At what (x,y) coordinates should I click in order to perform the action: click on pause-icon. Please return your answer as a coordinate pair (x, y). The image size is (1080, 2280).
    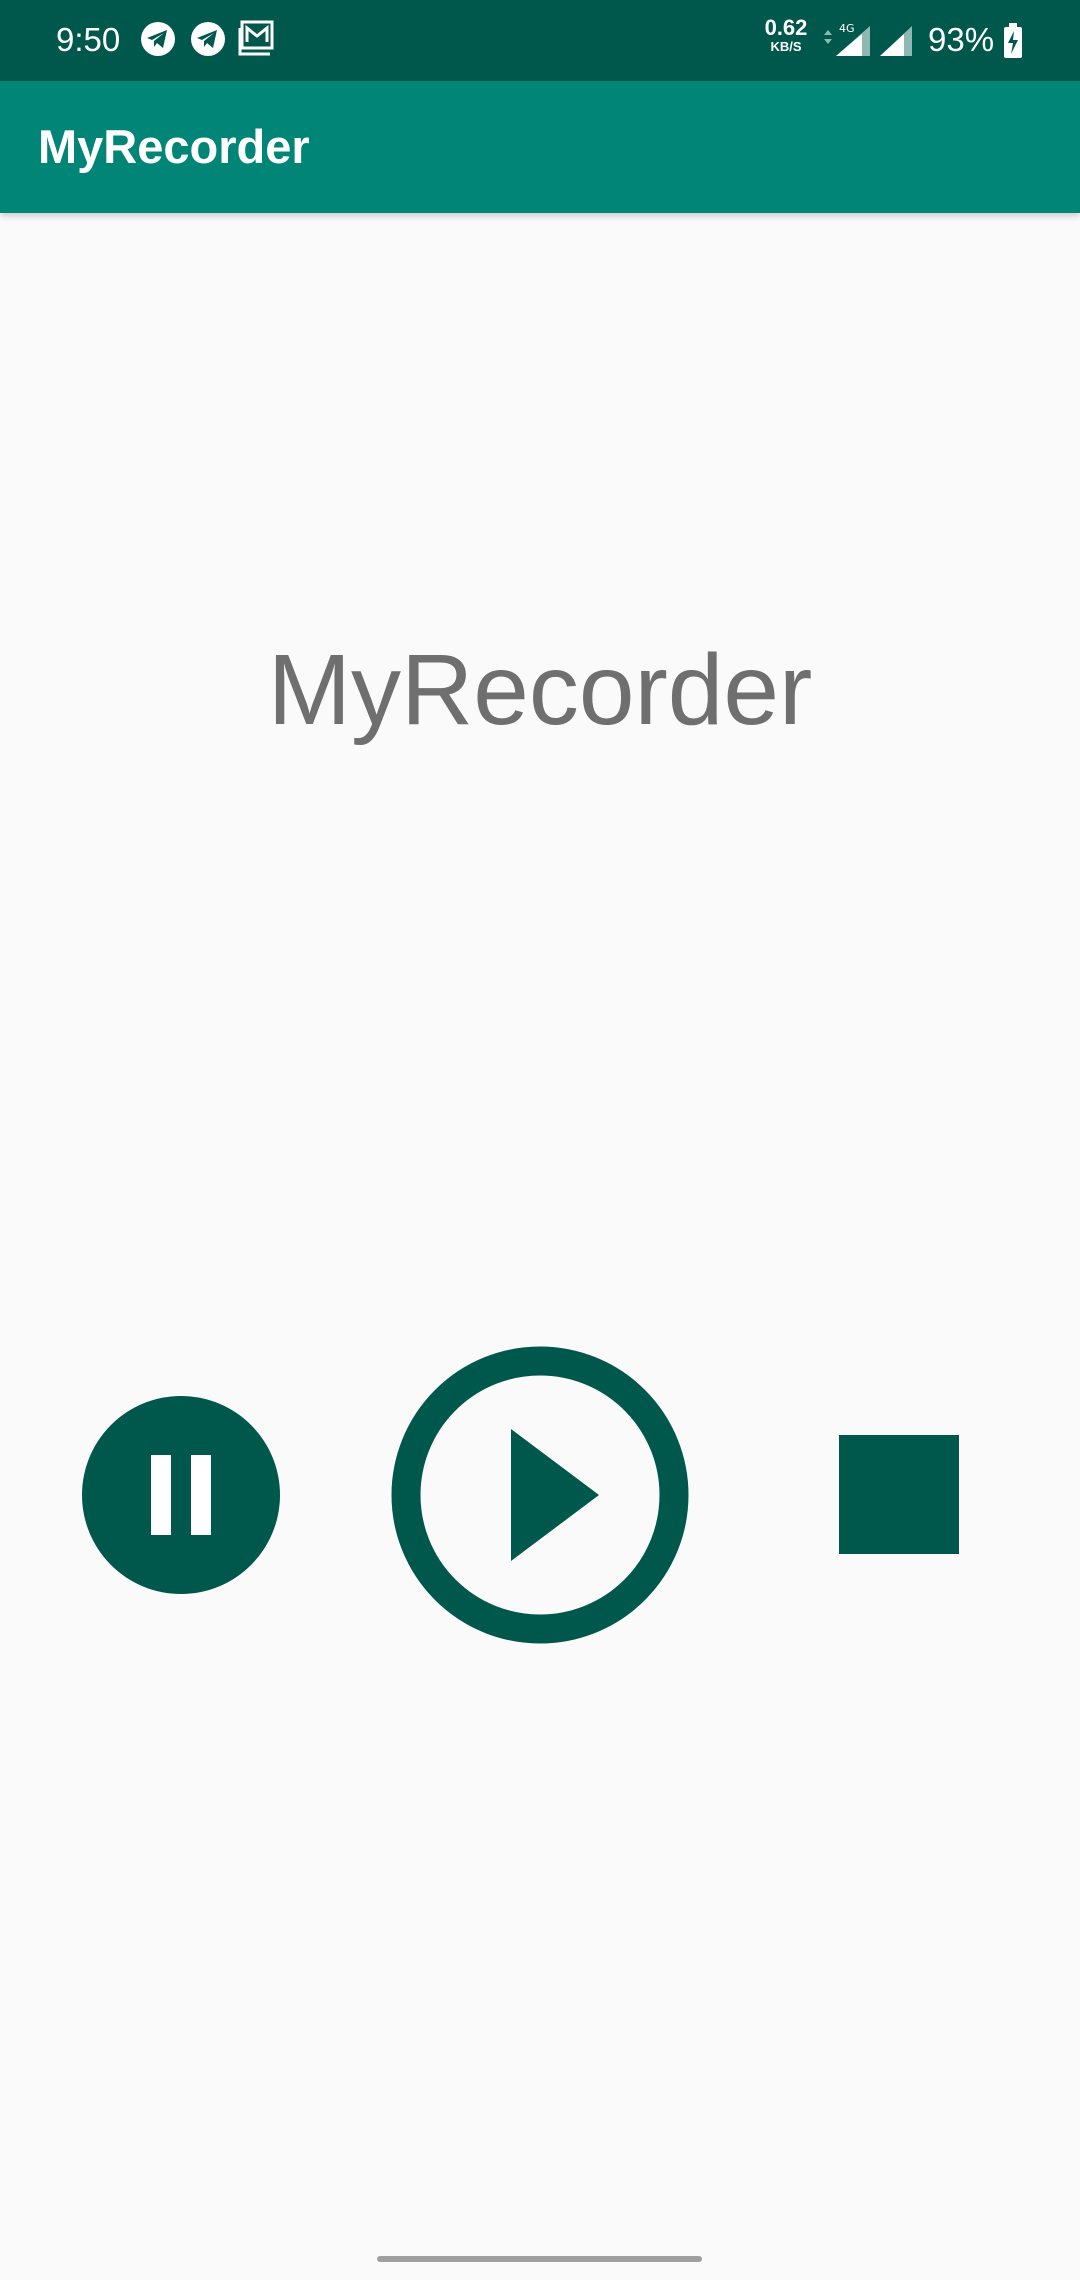
    Looking at the image, I should click on (181, 1495).